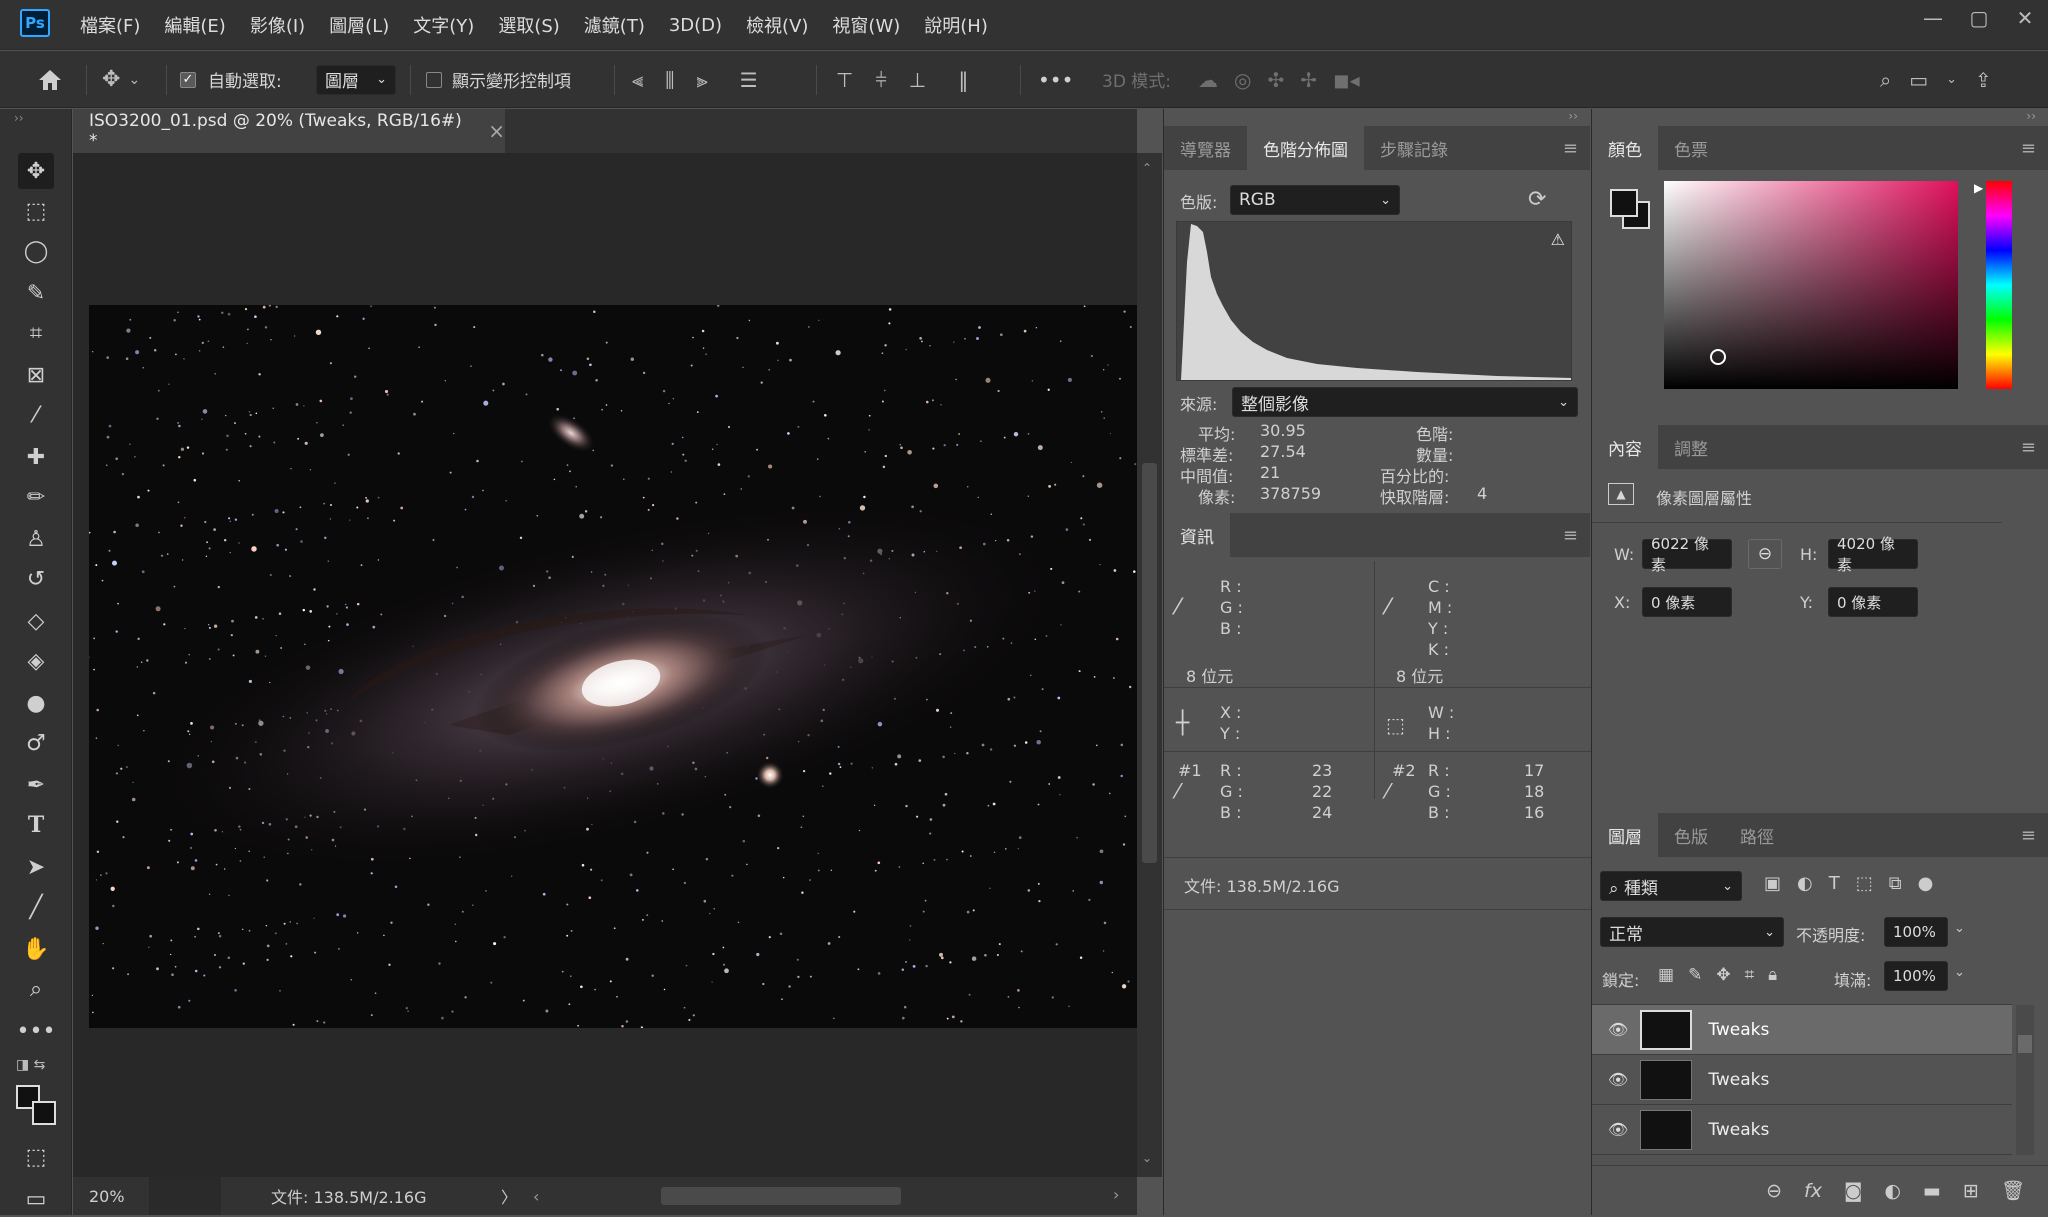  I want to click on eyedropper-tool-icon: ⁄, so click(36, 415).